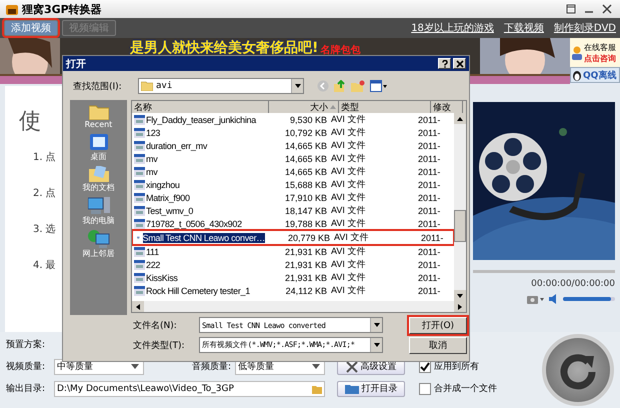  Describe the element at coordinates (600, 47) in the screenshot. I see `support-title: 在线客服` at that location.